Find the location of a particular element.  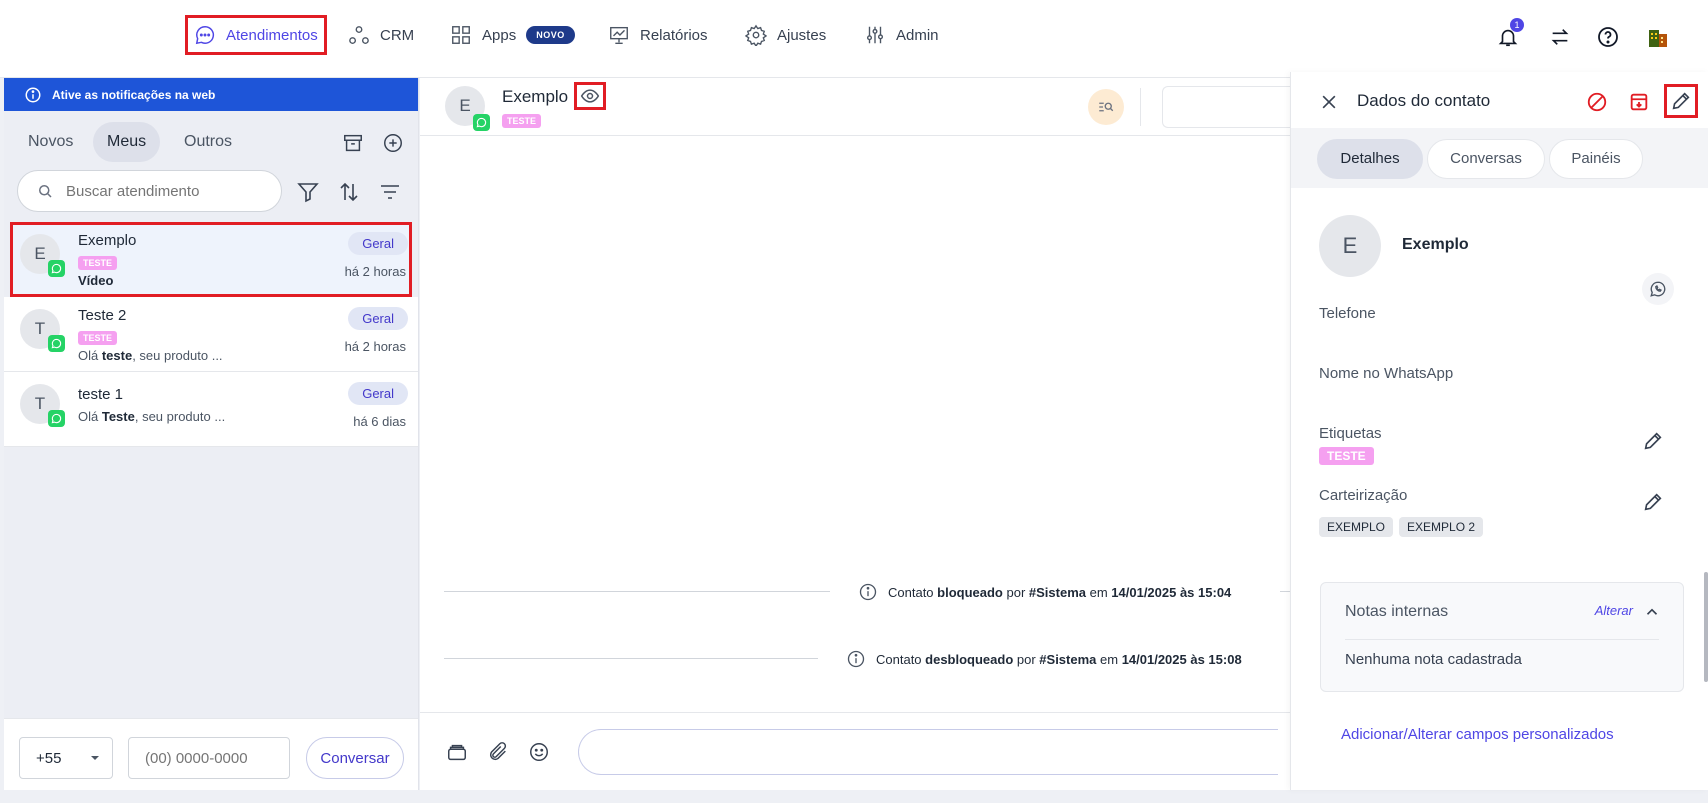

search-input is located at coordinates (161, 191).